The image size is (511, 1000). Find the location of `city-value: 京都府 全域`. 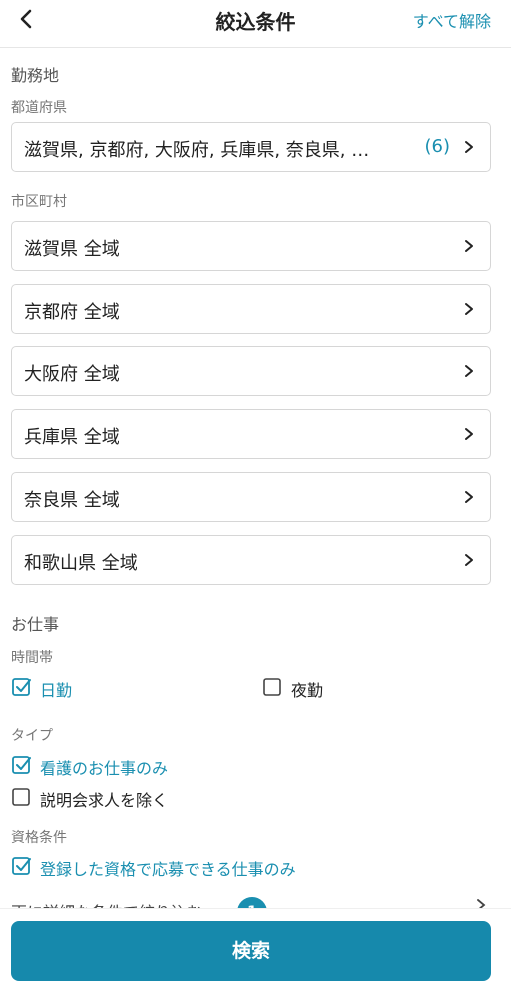

city-value: 京都府 全域 is located at coordinates (72, 312).